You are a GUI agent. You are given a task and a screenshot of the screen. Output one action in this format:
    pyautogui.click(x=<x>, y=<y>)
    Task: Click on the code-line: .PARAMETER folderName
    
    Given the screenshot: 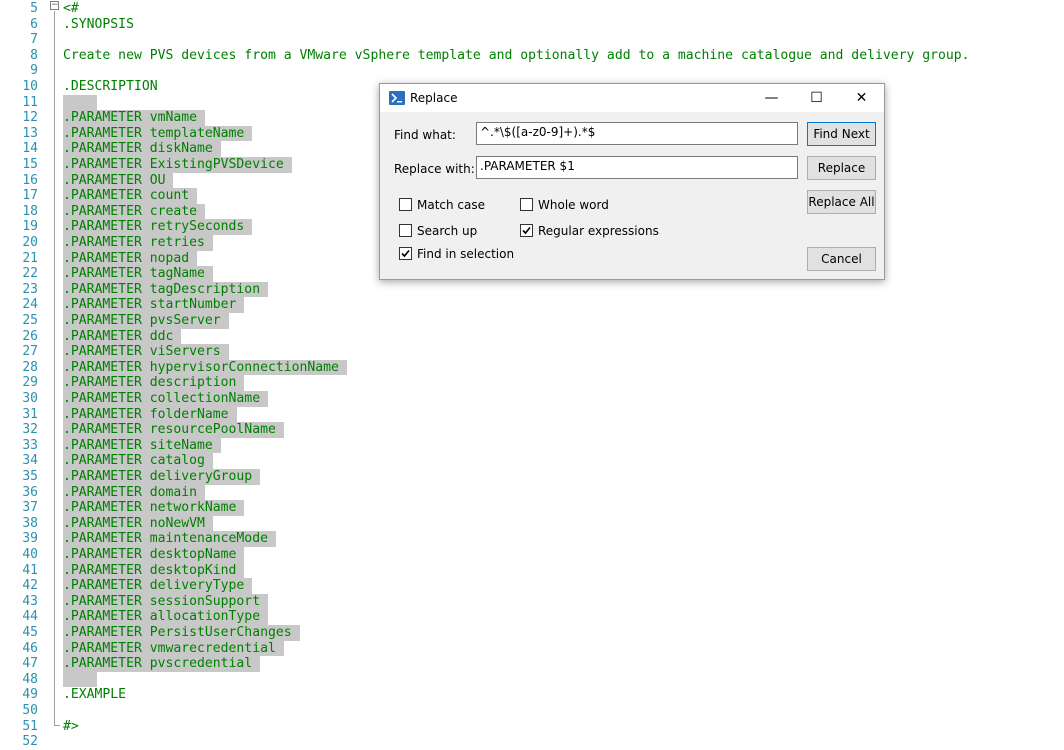 What is the action you would take?
    pyautogui.click(x=150, y=414)
    